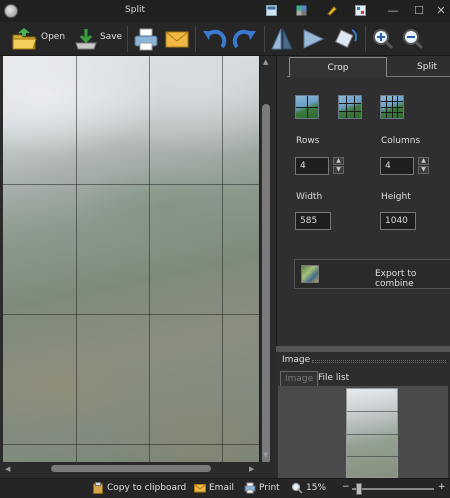 This screenshot has height=498, width=450. What do you see at coordinates (309, 197) in the screenshot?
I see `width-label: Width` at bounding box center [309, 197].